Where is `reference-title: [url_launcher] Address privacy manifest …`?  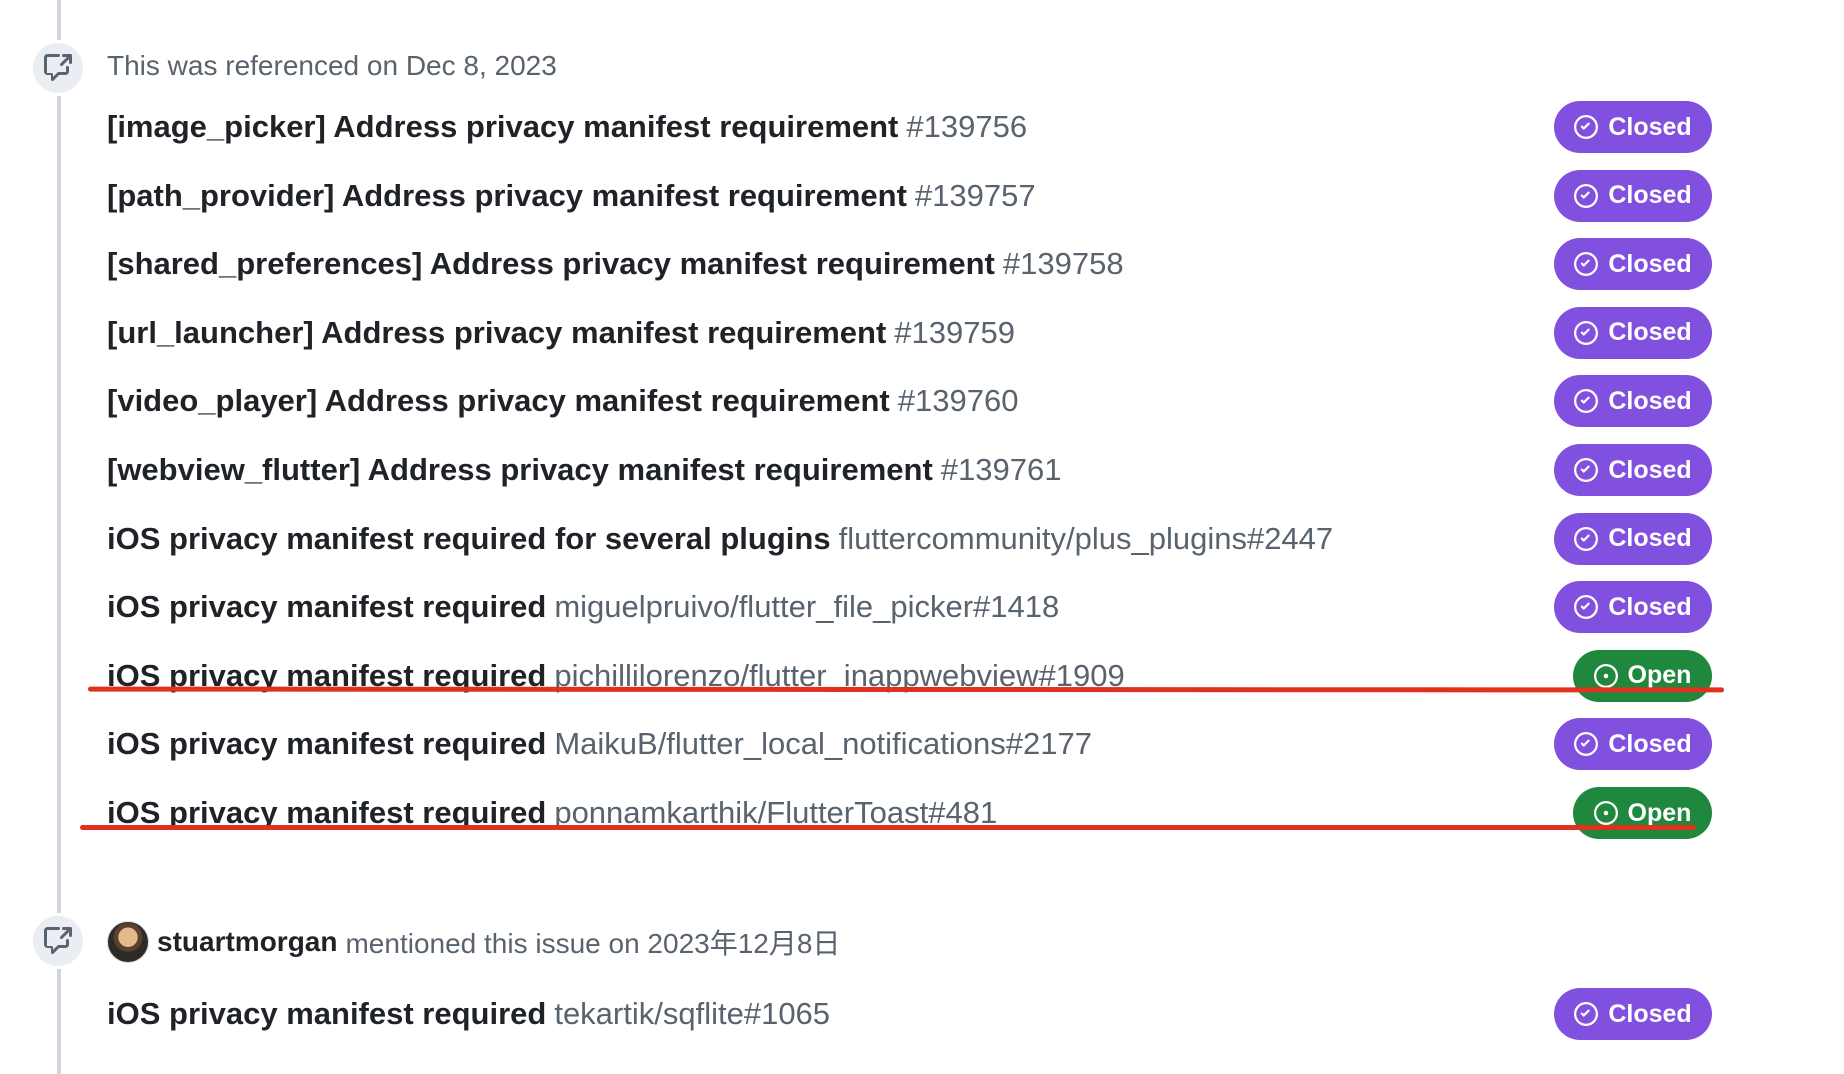
reference-title: [url_launcher] Address privacy manifest … is located at coordinates (496, 332).